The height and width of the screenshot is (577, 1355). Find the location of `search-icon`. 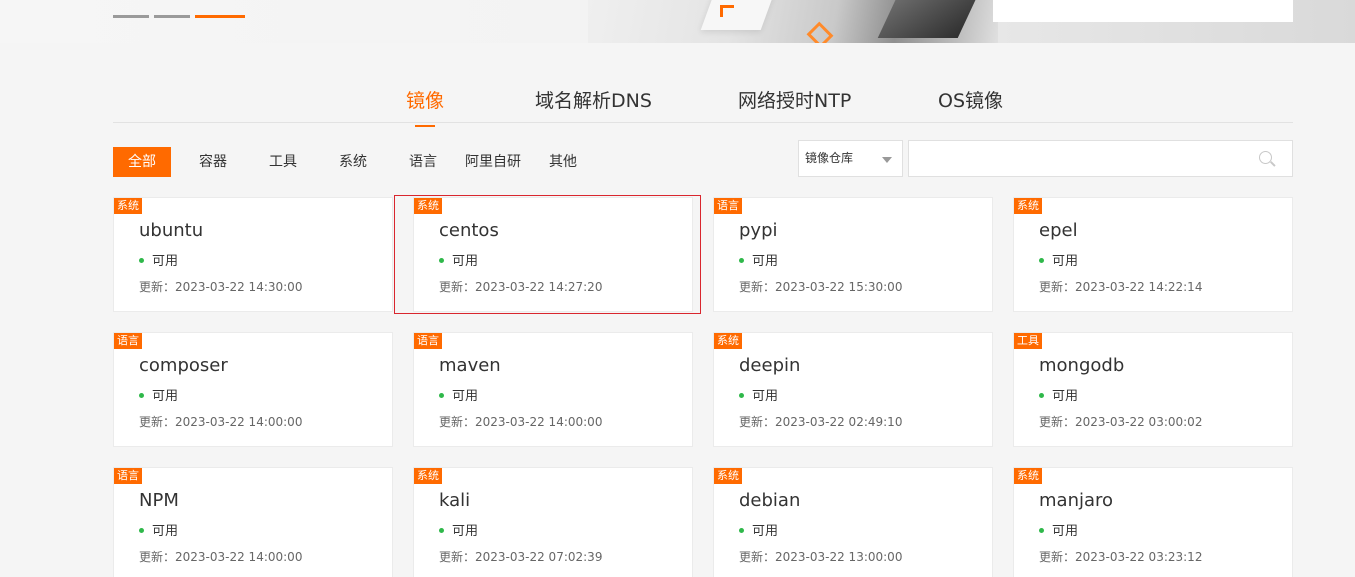

search-icon is located at coordinates (1265, 157).